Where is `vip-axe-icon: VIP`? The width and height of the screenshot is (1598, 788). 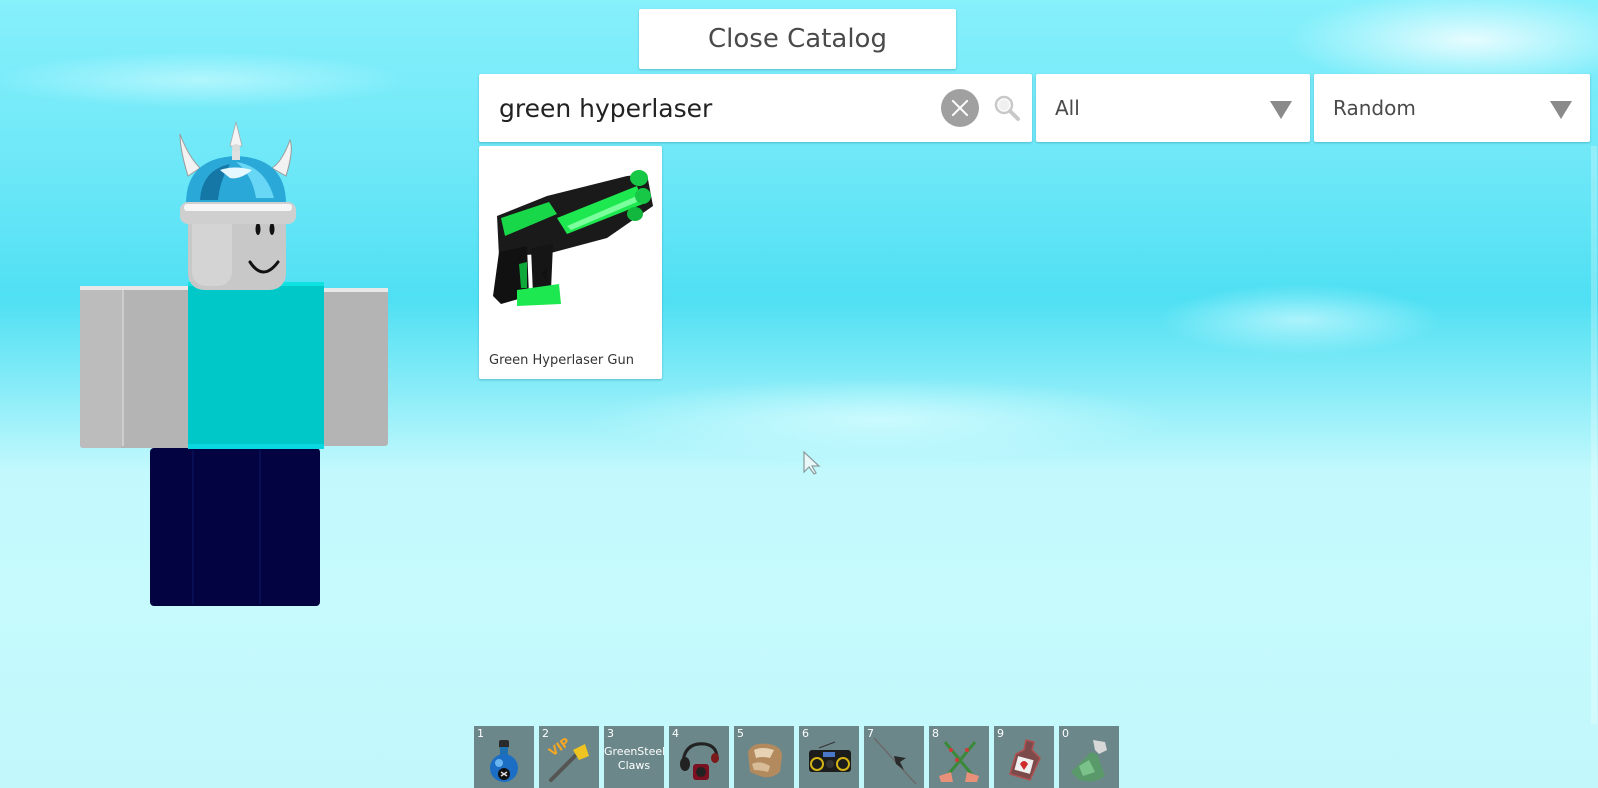
vip-axe-icon: VIP is located at coordinates (567, 759).